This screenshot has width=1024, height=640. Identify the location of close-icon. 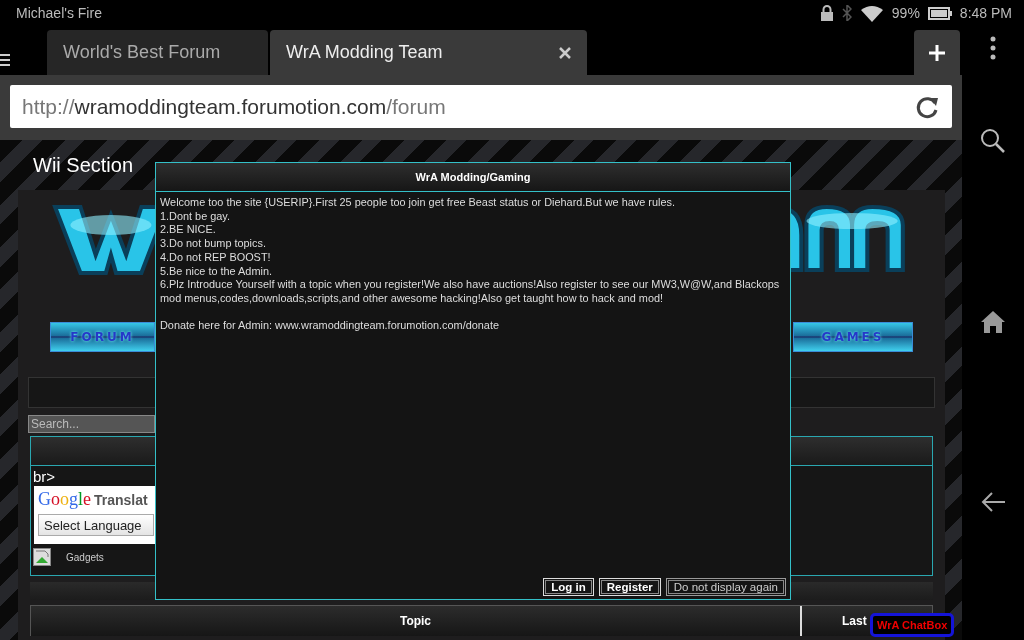
(565, 52).